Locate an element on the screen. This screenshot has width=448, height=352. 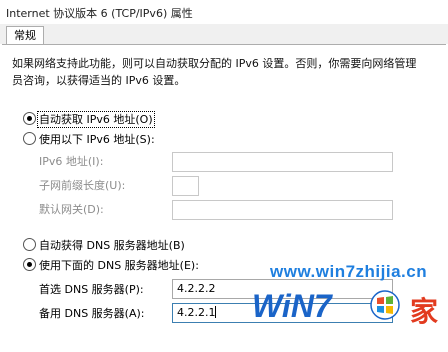
default-gateway-label: 默认网关(D): is located at coordinates (71, 209).